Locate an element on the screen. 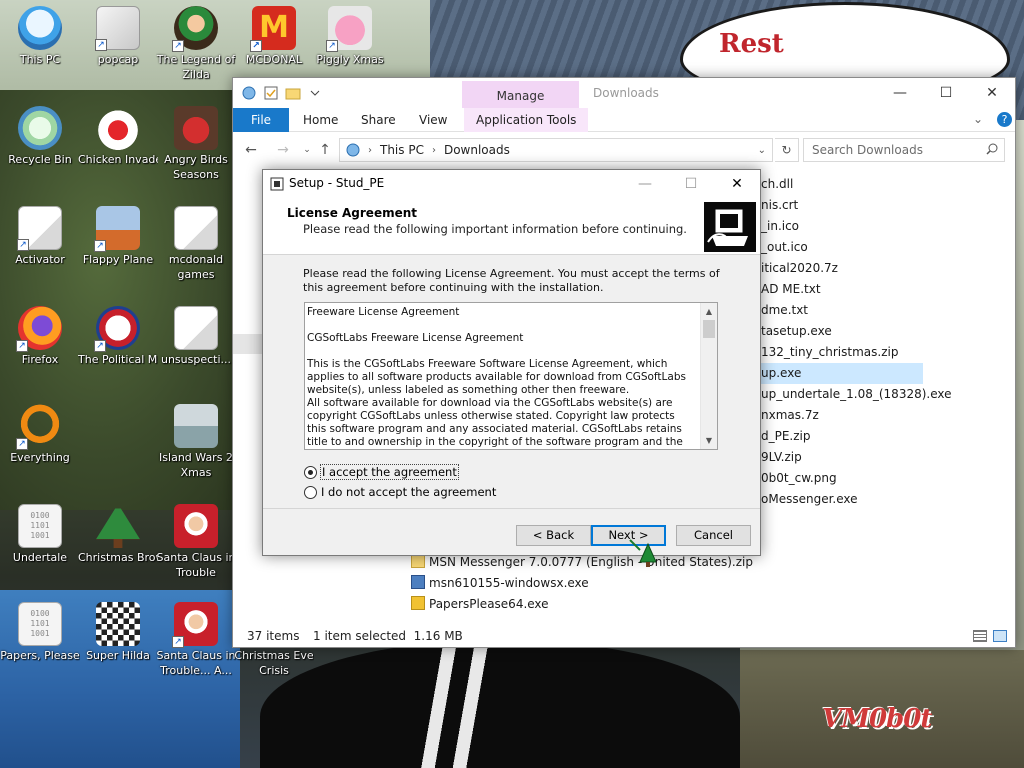 The image size is (1024, 768). minimize-button: — is located at coordinates (900, 93).